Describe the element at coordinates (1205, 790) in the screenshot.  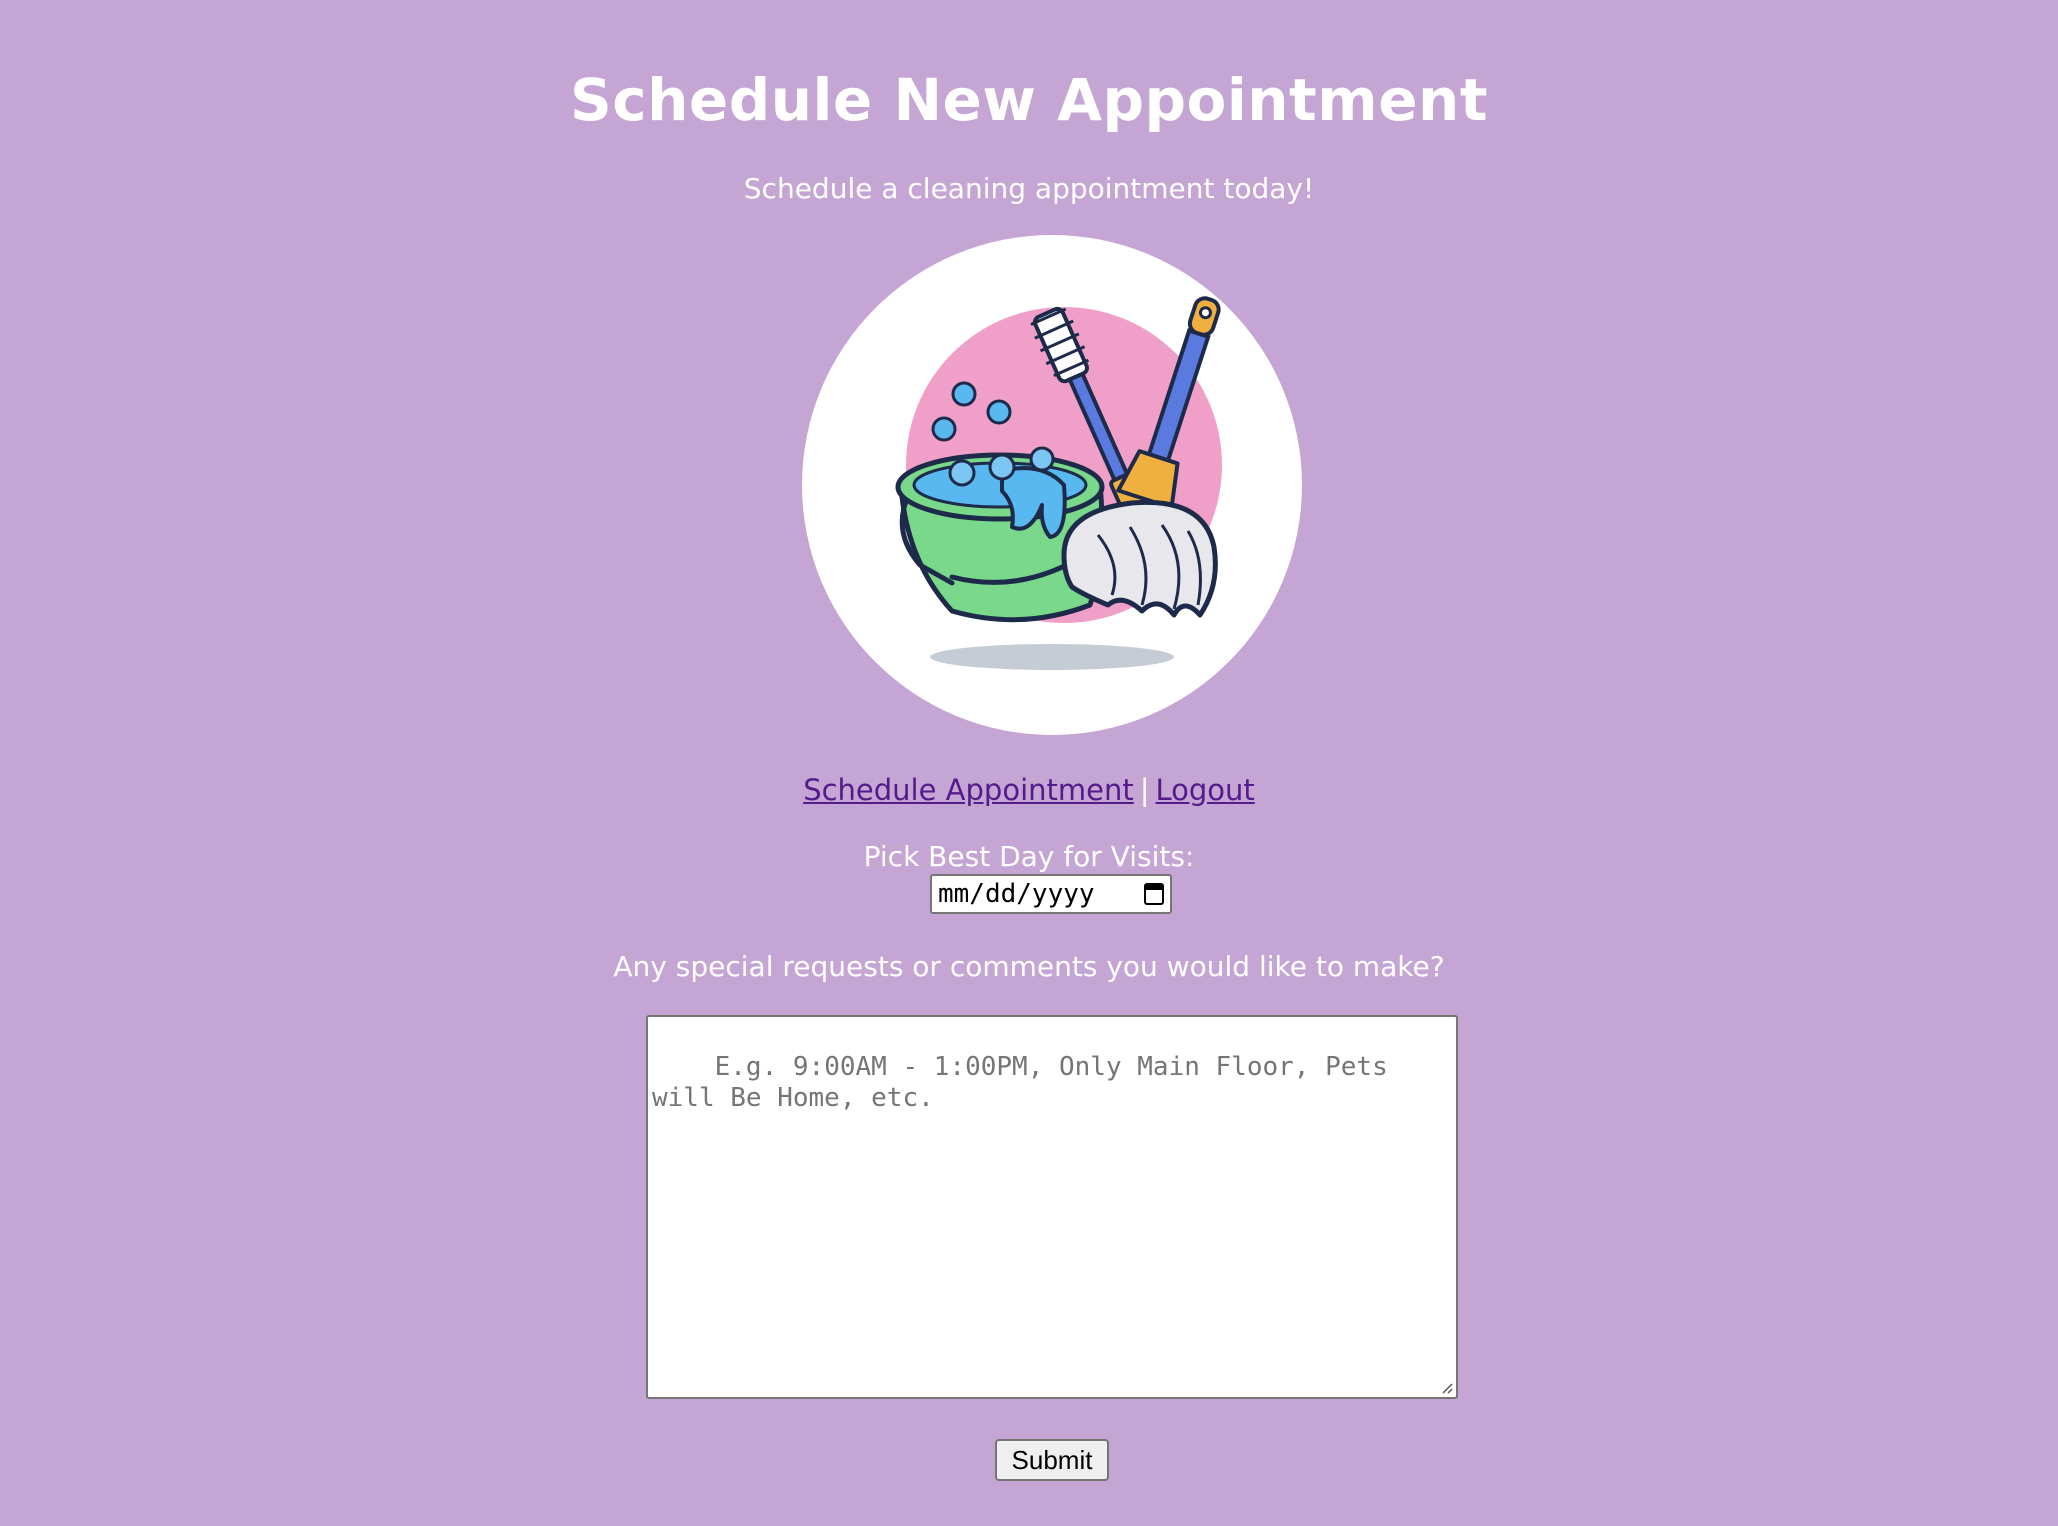
I see `logout-link: Logout` at that location.